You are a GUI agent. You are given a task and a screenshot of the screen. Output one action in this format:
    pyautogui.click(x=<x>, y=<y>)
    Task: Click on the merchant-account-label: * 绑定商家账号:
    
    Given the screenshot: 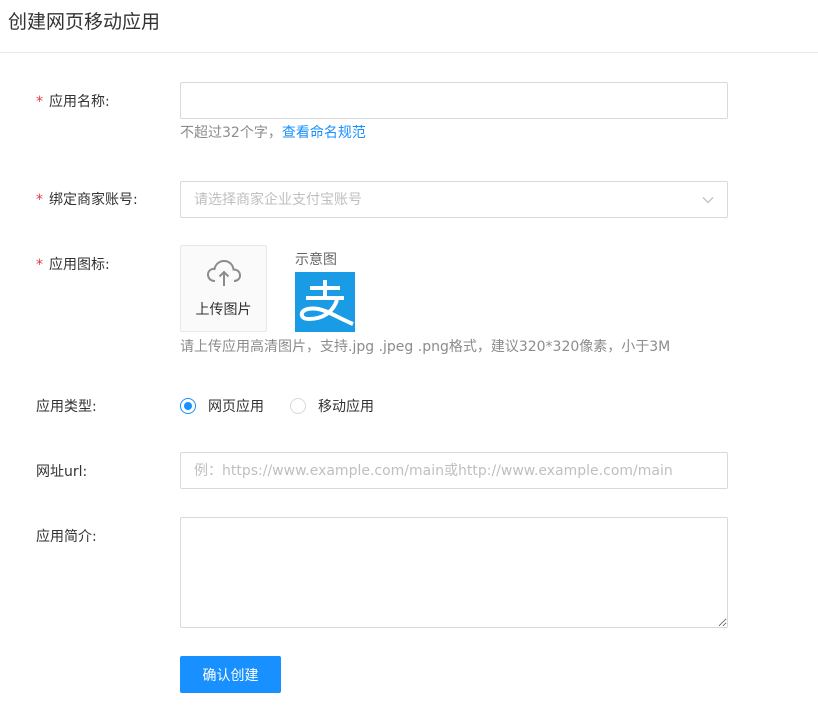 What is the action you would take?
    pyautogui.click(x=87, y=200)
    